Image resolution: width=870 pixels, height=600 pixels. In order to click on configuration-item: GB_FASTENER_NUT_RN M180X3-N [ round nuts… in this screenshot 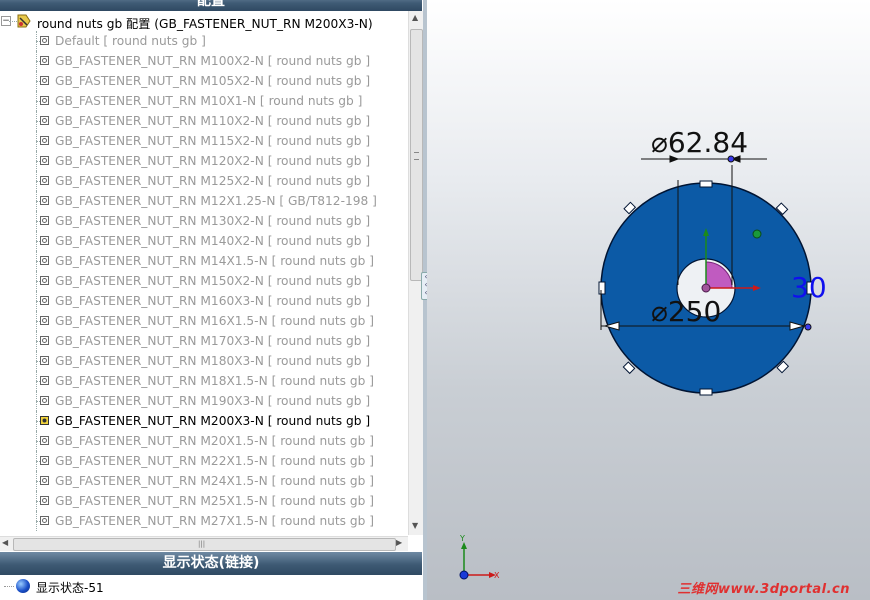, I will do `click(204, 361)`.